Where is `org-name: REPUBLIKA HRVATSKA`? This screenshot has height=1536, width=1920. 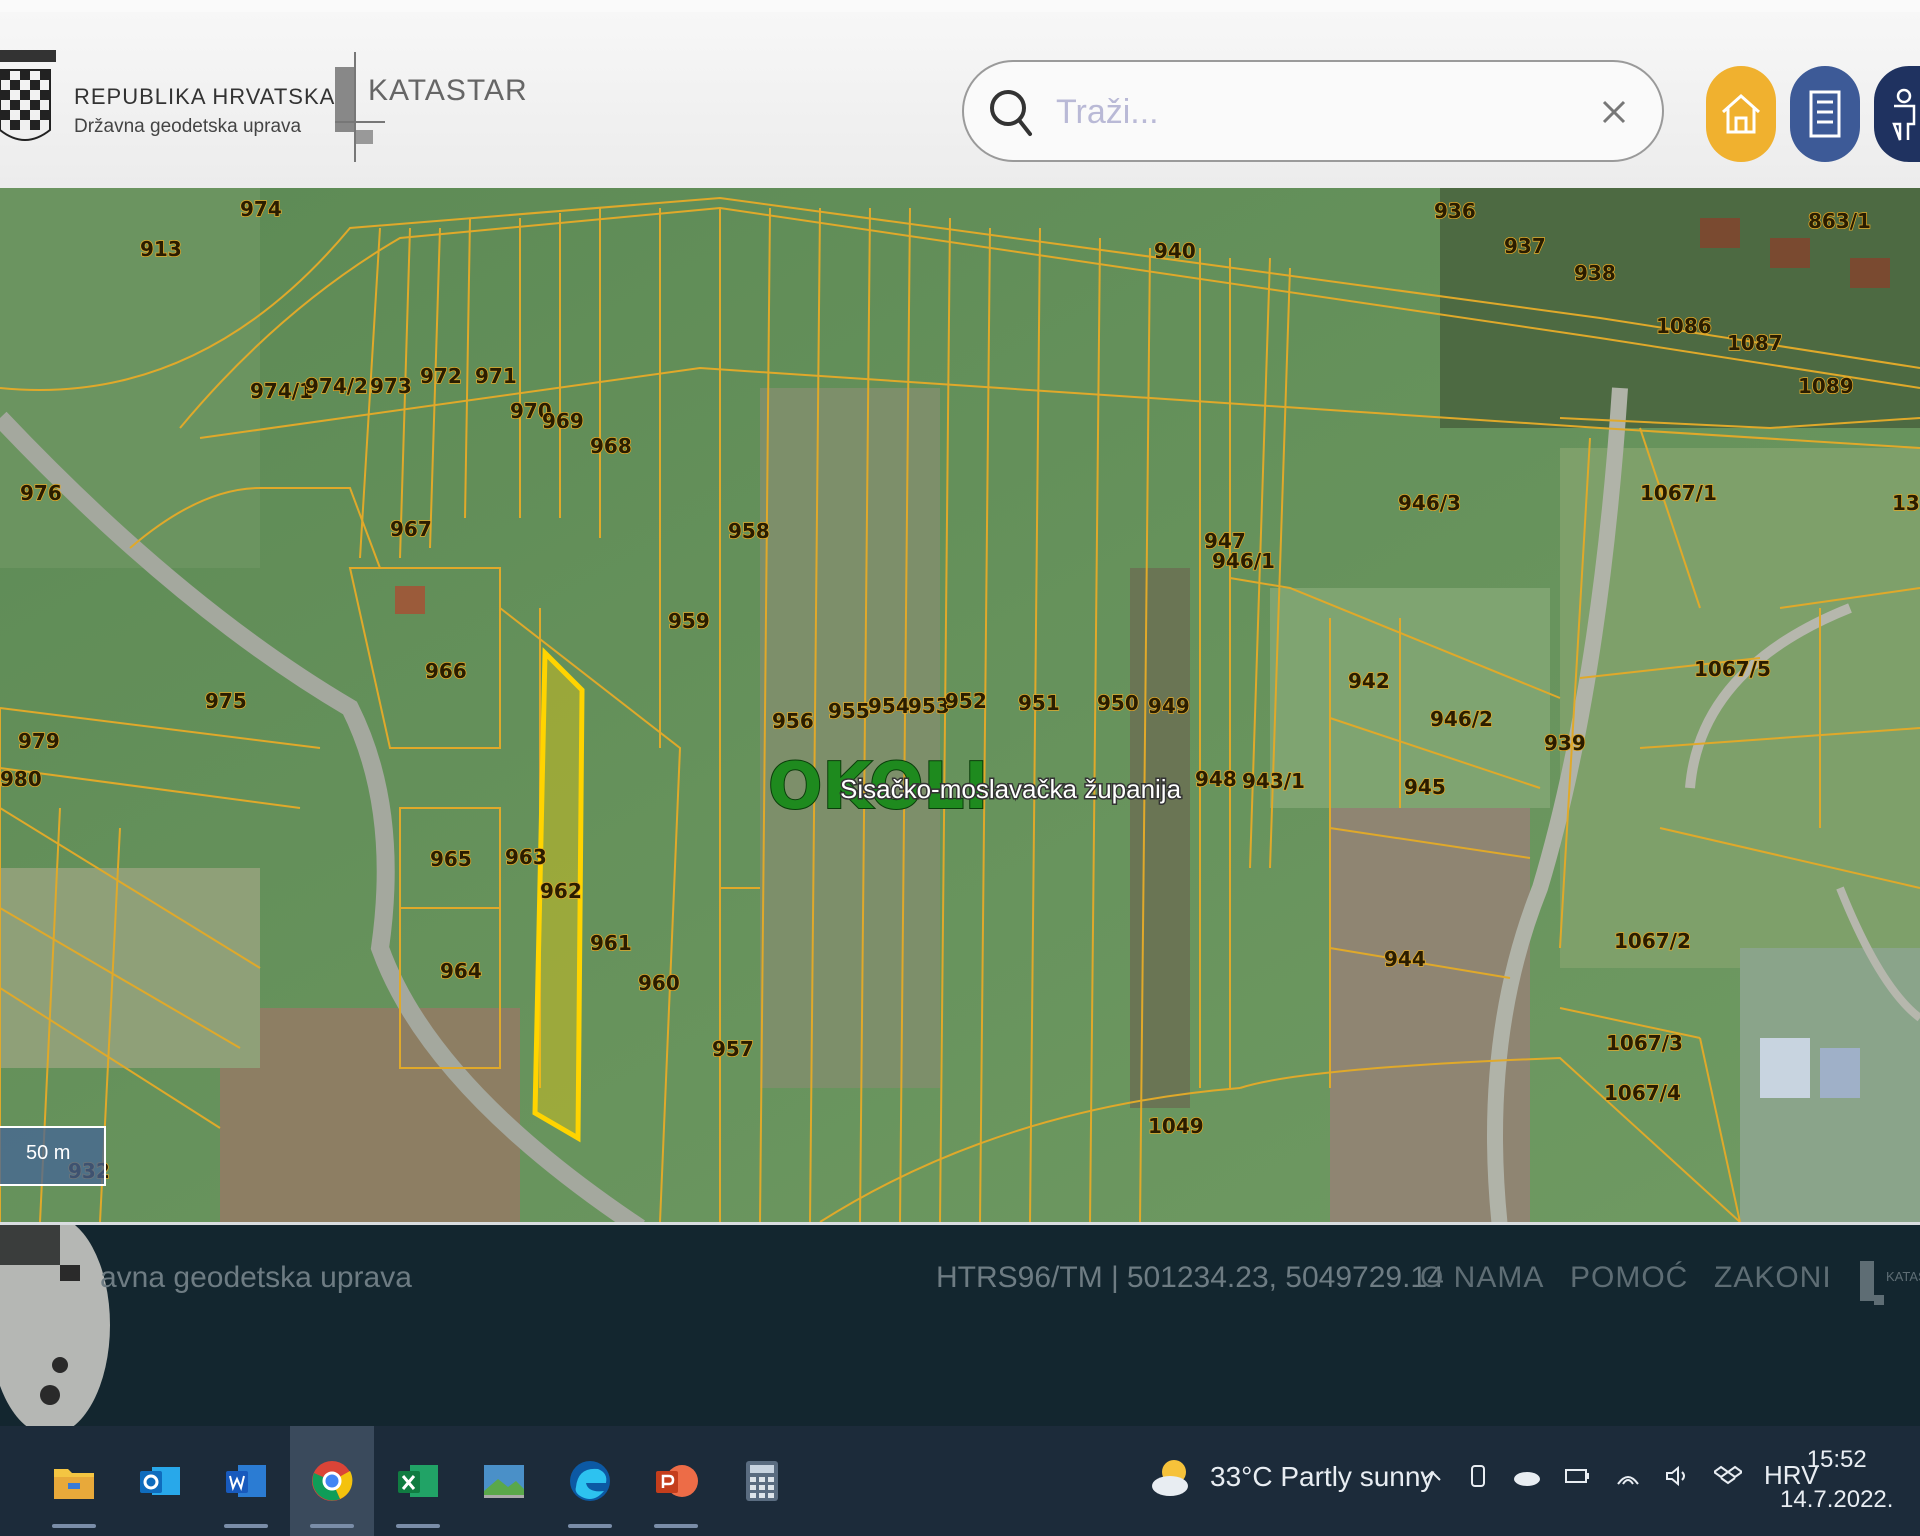
org-name: REPUBLIKA HRVATSKA is located at coordinates (205, 96).